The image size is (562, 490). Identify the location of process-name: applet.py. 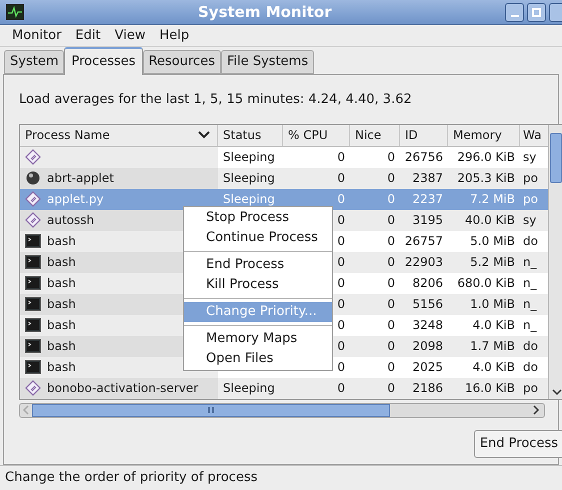
(75, 199).